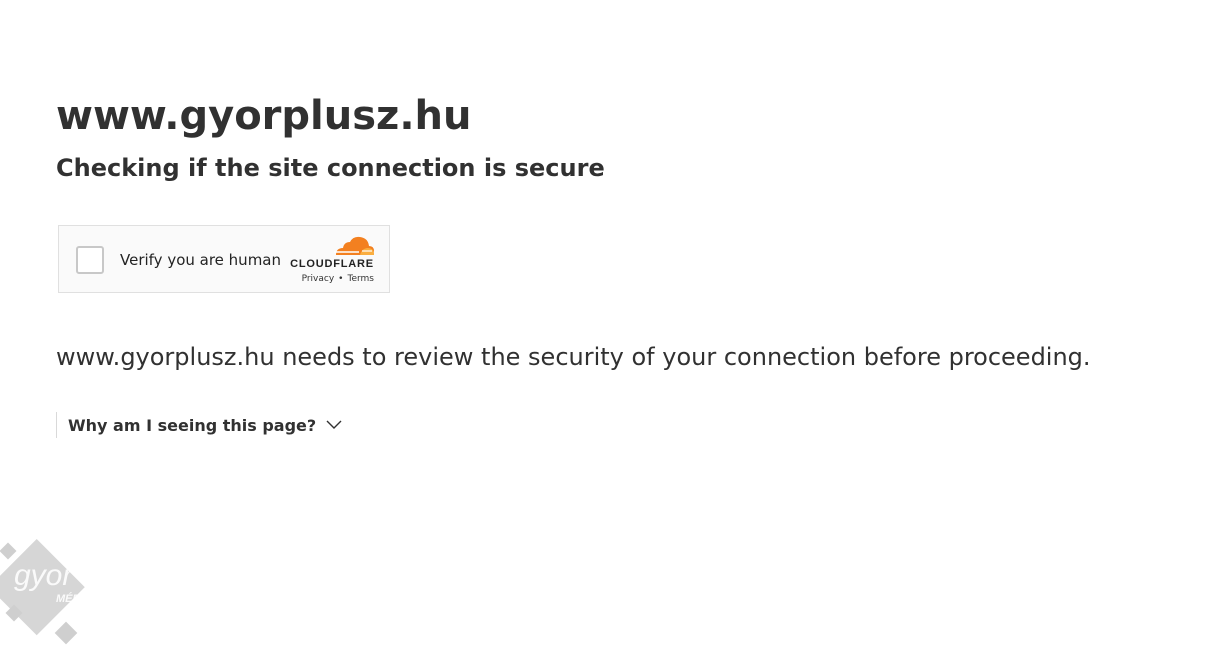 Image resolution: width=1227 pixels, height=647 pixels. I want to click on watermark-sub: MÉDIA, so click(74, 598).